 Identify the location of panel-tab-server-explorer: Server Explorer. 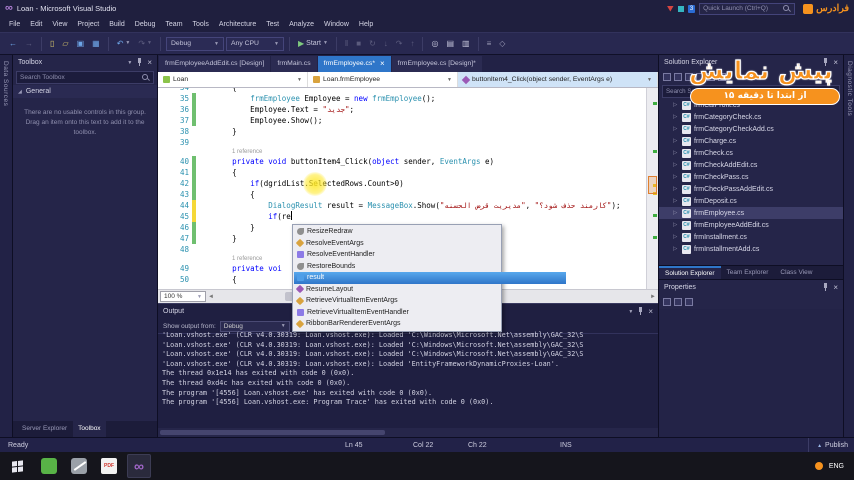
(44, 429).